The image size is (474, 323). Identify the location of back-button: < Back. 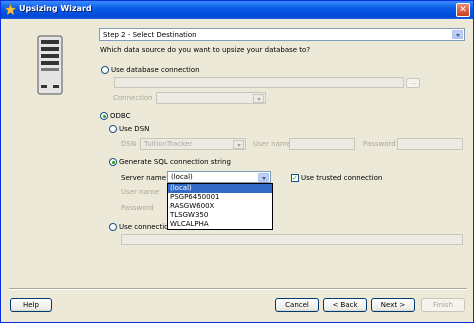
(345, 305).